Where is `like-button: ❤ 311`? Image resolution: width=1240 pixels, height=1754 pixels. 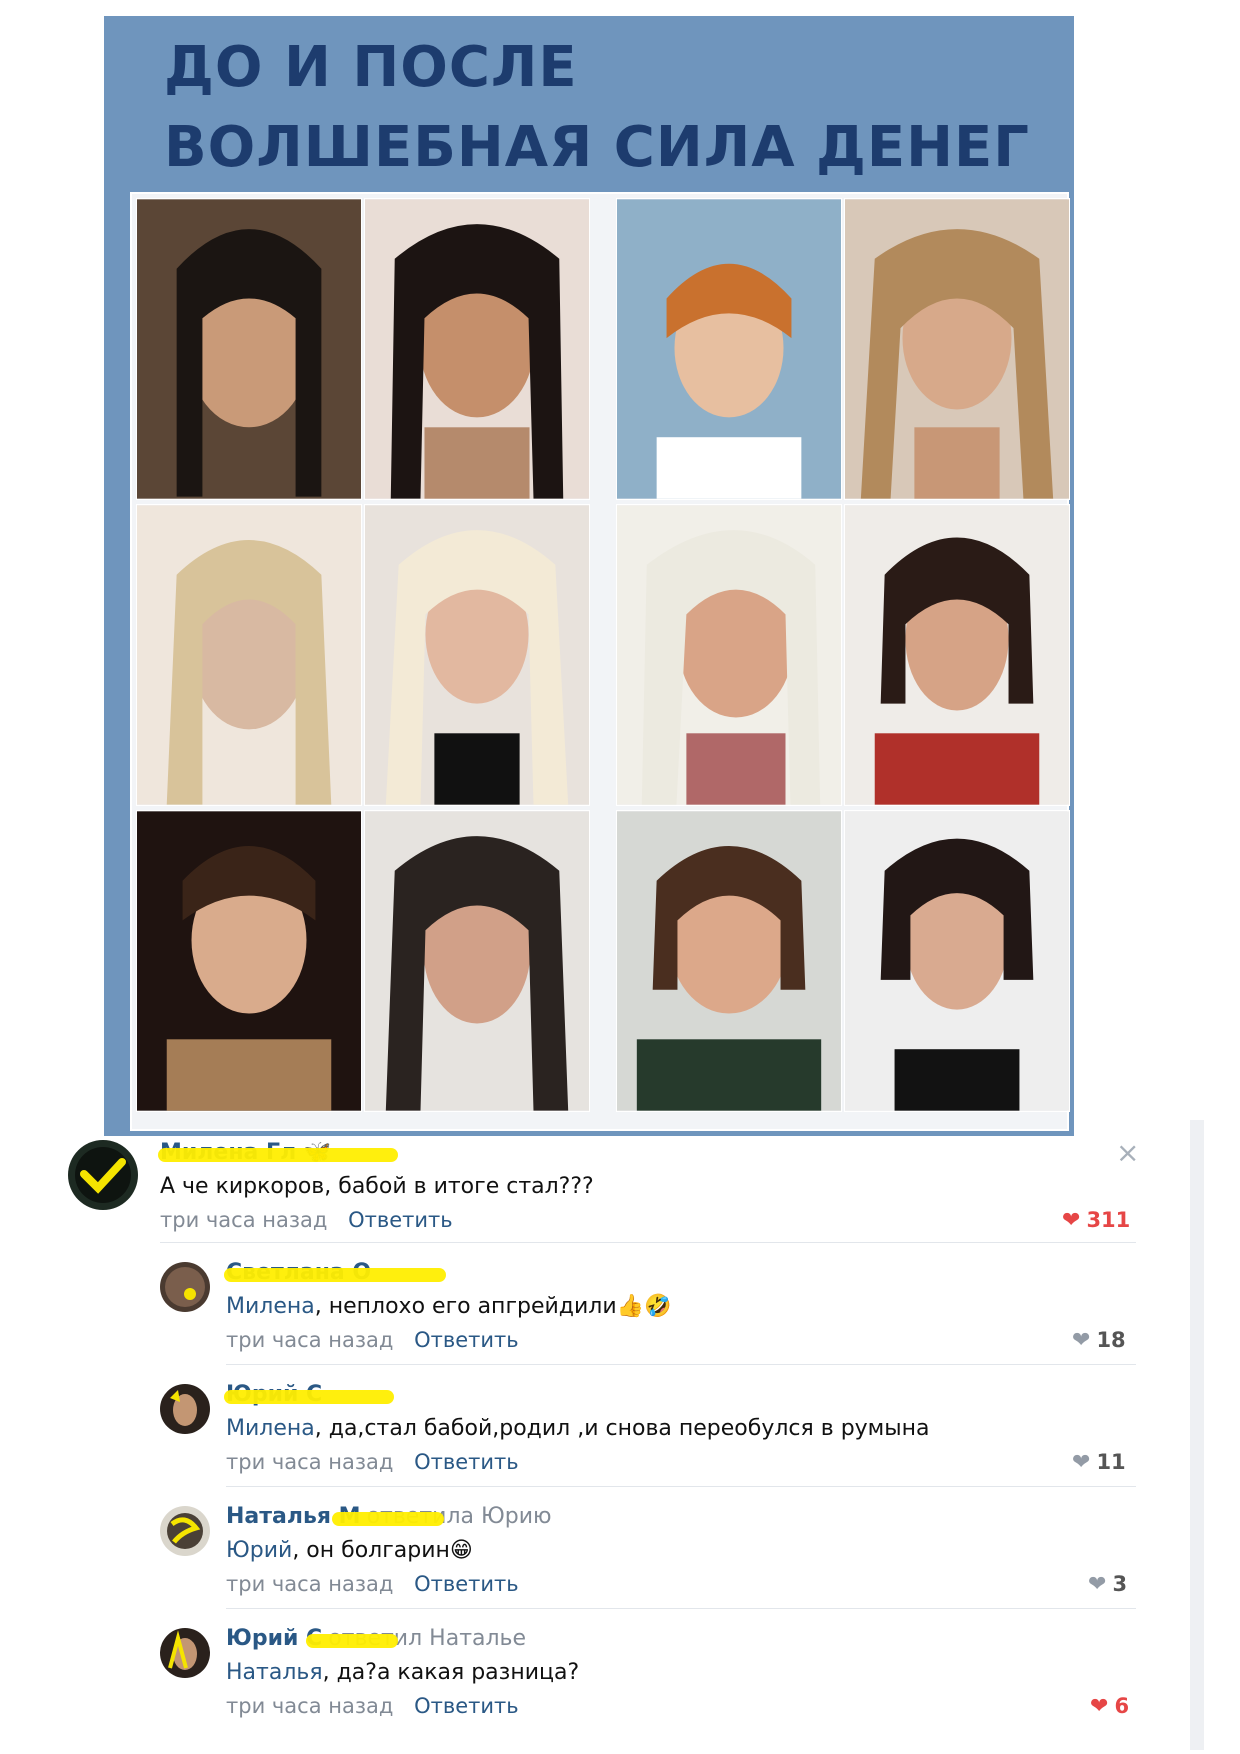 like-button: ❤ 311 is located at coordinates (1096, 1220).